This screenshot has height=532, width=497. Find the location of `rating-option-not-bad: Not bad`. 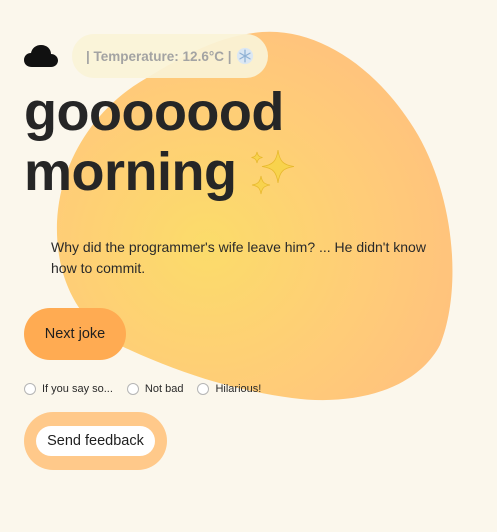

rating-option-not-bad: Not bad is located at coordinates (155, 389).